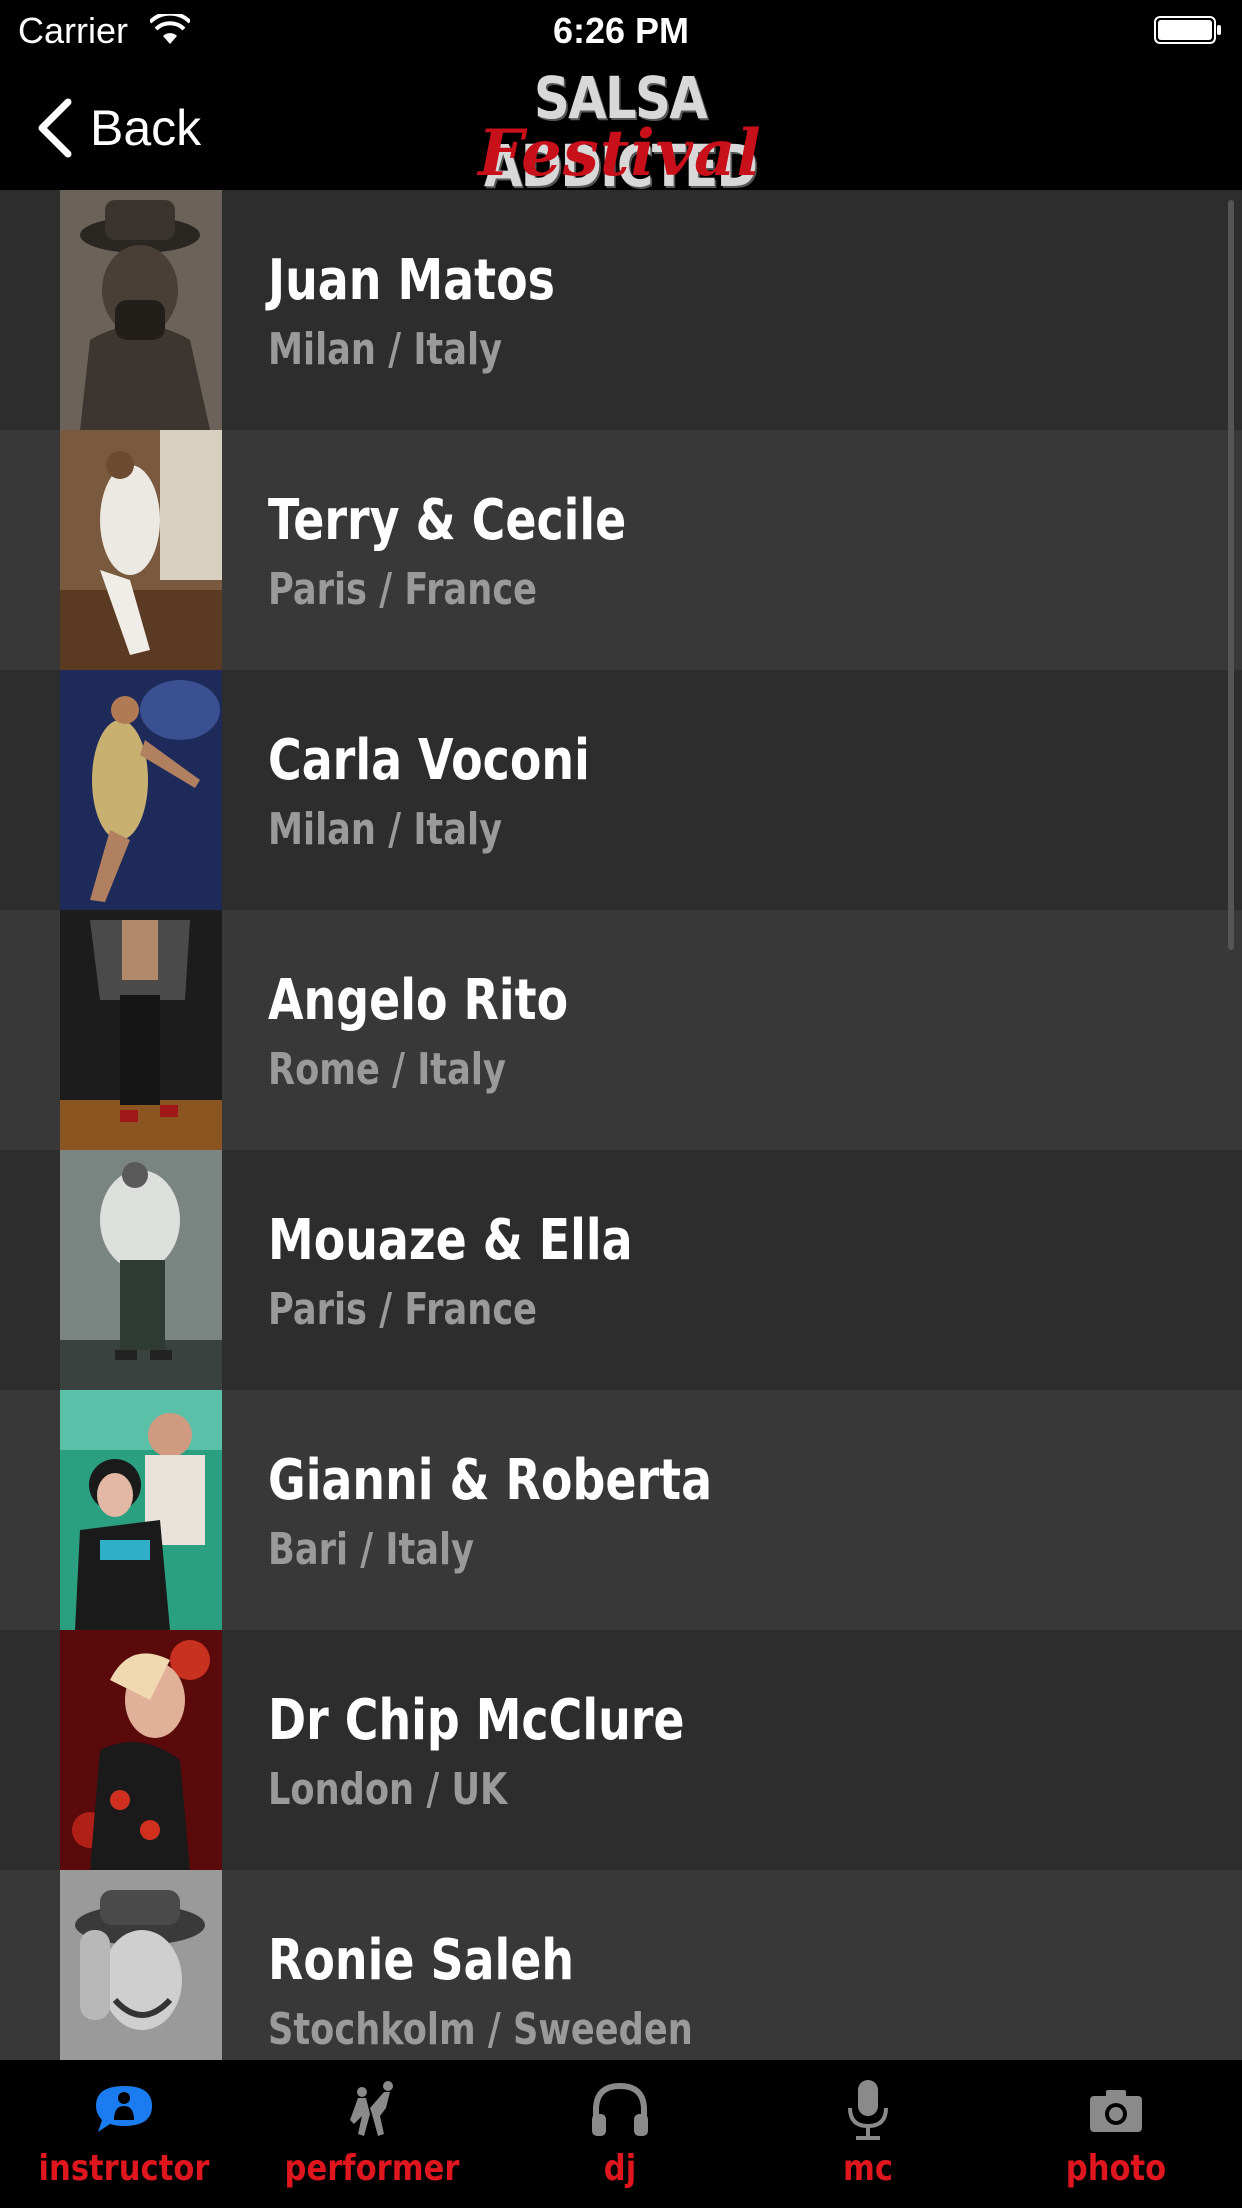  I want to click on tab-label: mc, so click(868, 2168).